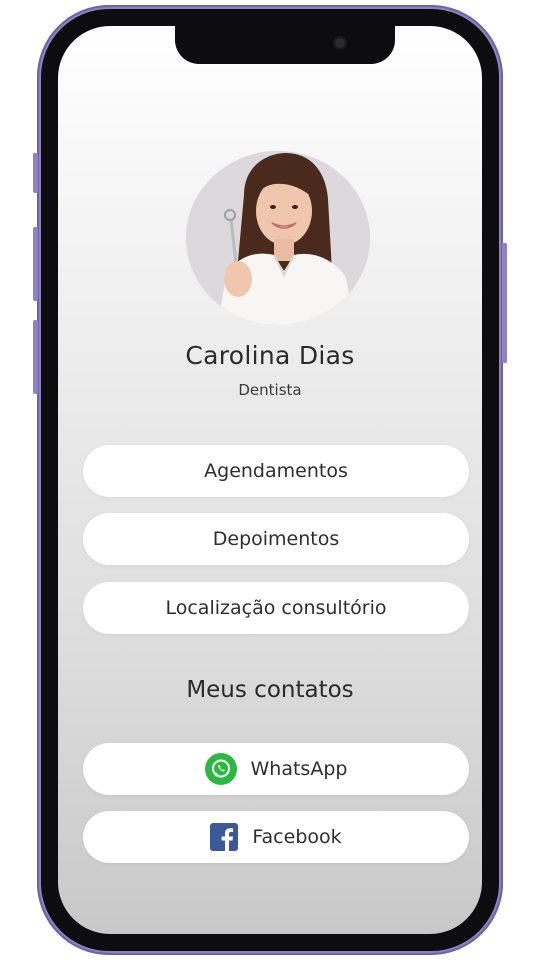  What do you see at coordinates (224, 837) in the screenshot?
I see `facebook-icon` at bounding box center [224, 837].